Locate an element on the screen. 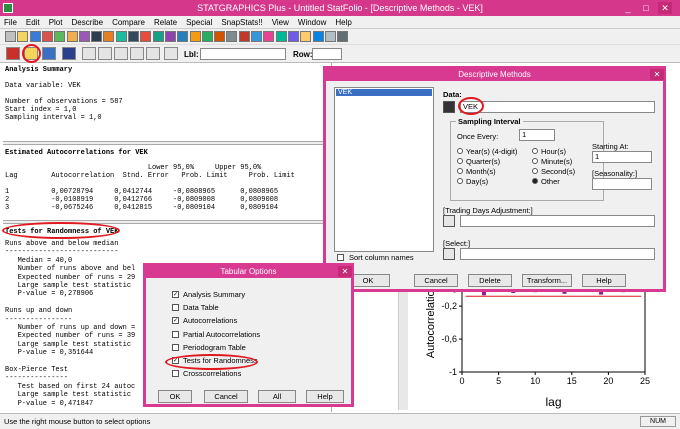 The width and height of the screenshot is (680, 429). once-every-field: 1 is located at coordinates (537, 135).